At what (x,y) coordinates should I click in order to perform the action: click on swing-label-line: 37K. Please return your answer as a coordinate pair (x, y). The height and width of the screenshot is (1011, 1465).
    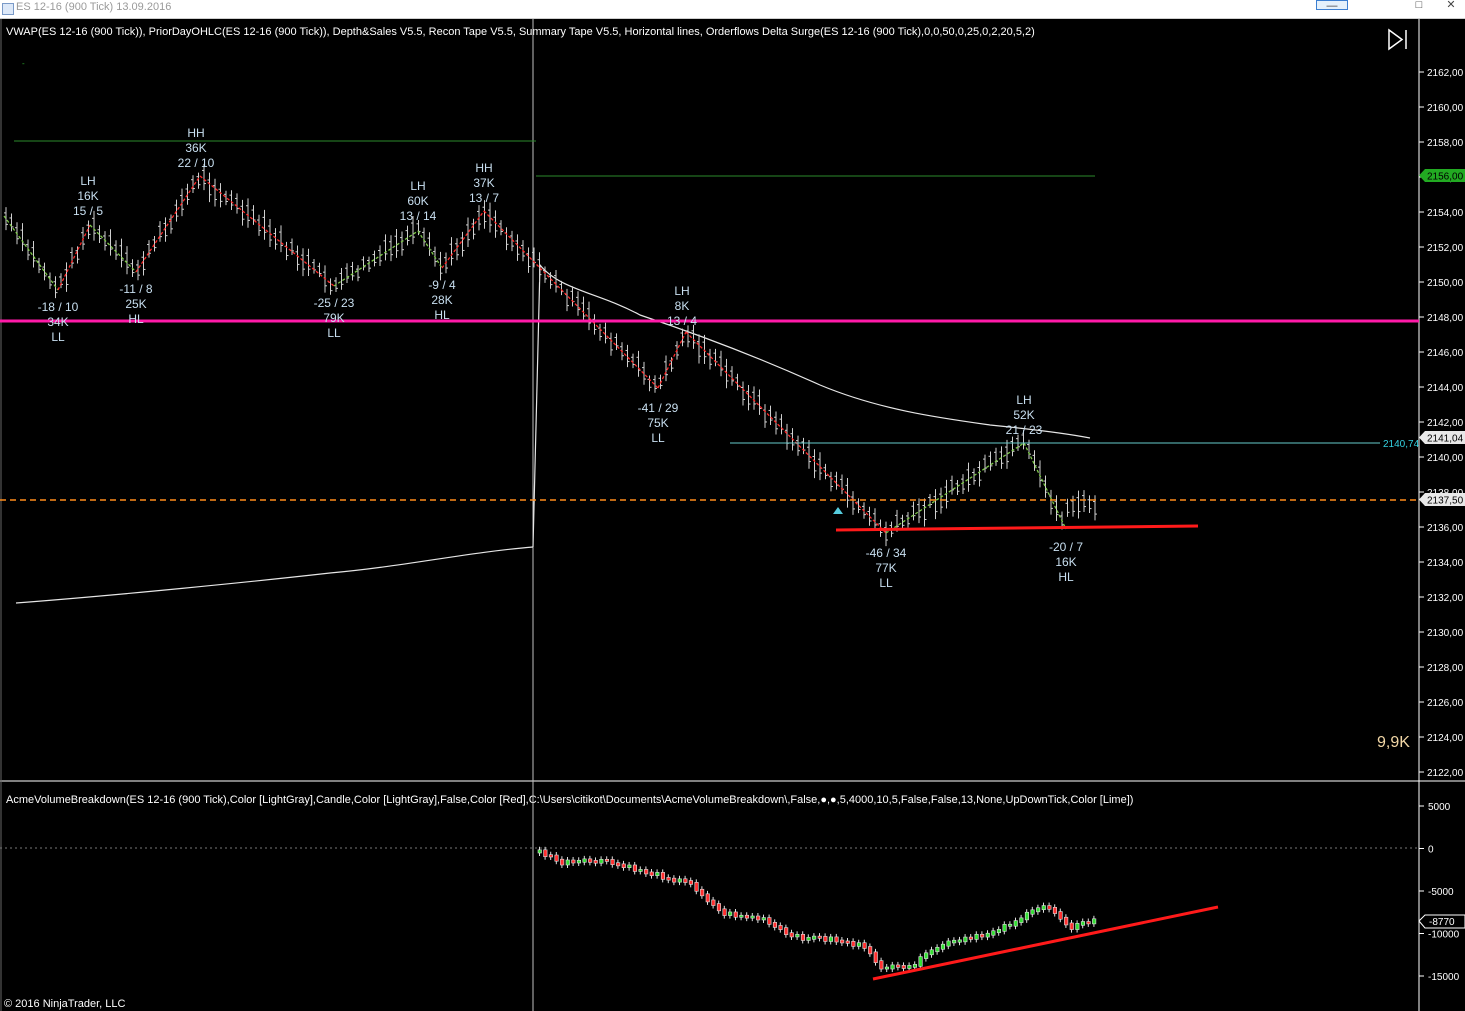
    Looking at the image, I should click on (483, 183).